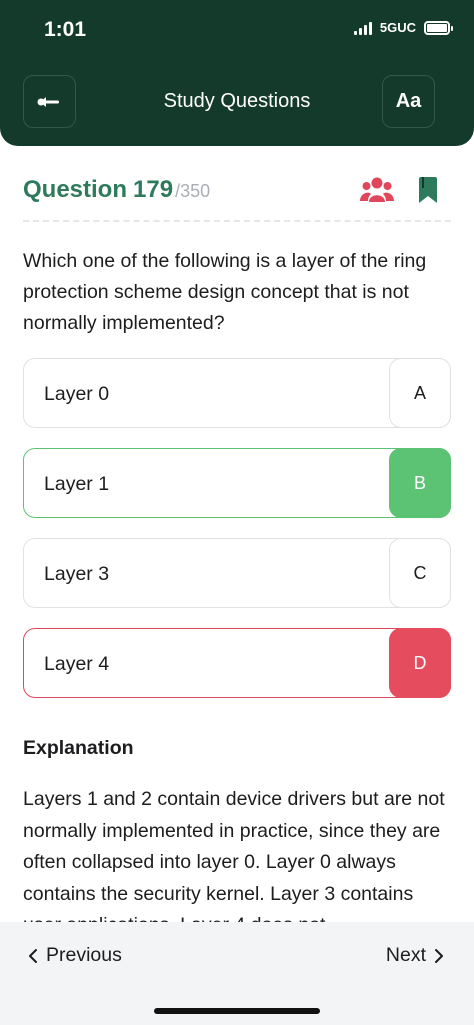 This screenshot has height=1025, width=474. What do you see at coordinates (237, 1011) in the screenshot?
I see `home-indicator` at bounding box center [237, 1011].